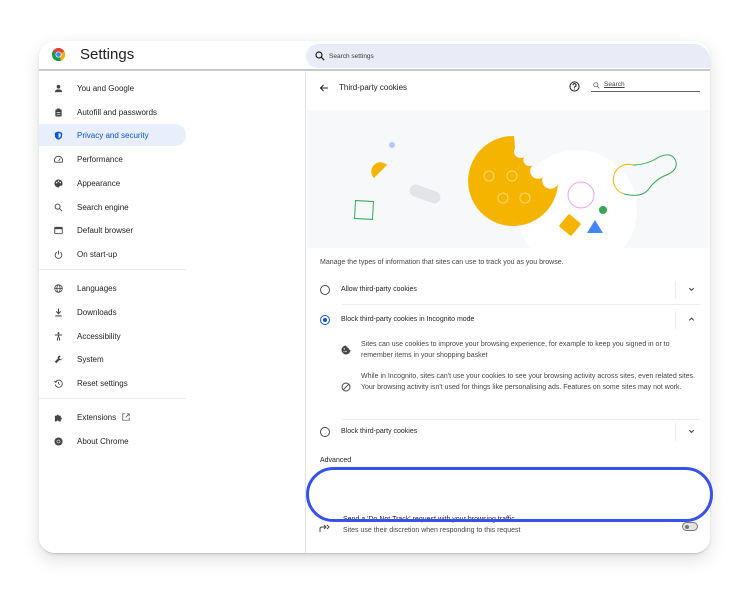 This screenshot has width=750, height=596. What do you see at coordinates (58, 254) in the screenshot?
I see `power-icon` at bounding box center [58, 254].